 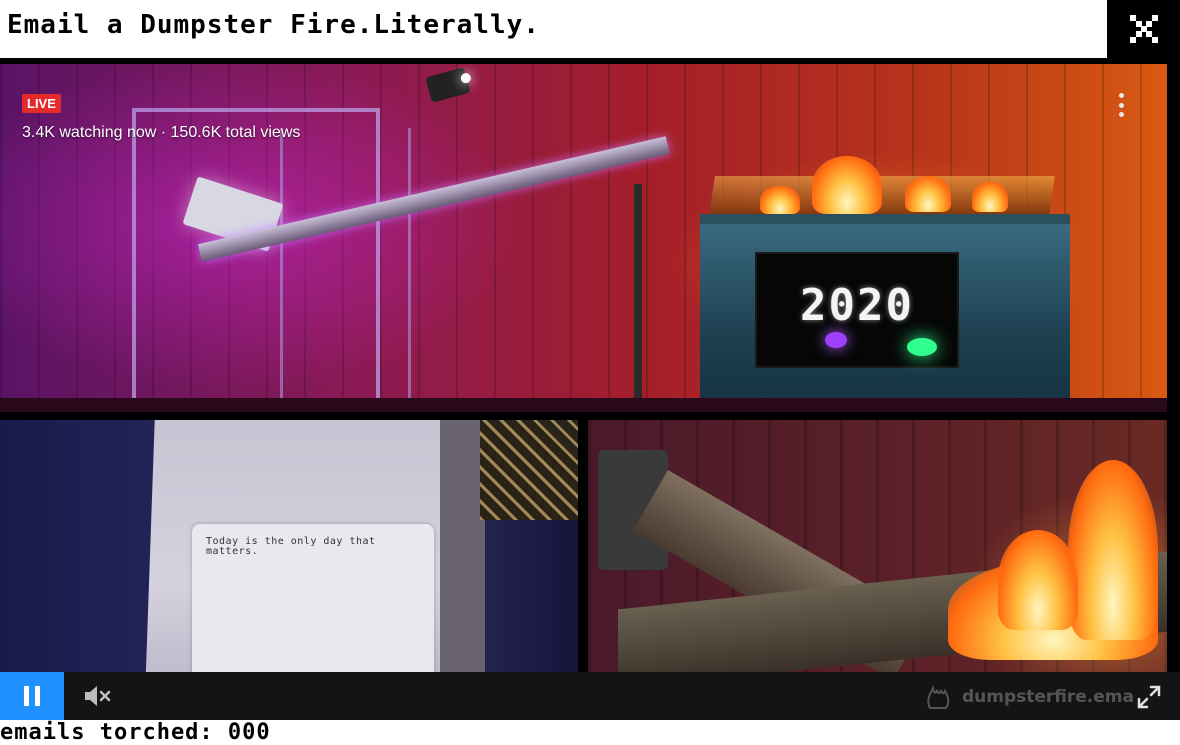 I want to click on viewer-count: 3.4K watching now · 150.6K total views, so click(x=161, y=132).